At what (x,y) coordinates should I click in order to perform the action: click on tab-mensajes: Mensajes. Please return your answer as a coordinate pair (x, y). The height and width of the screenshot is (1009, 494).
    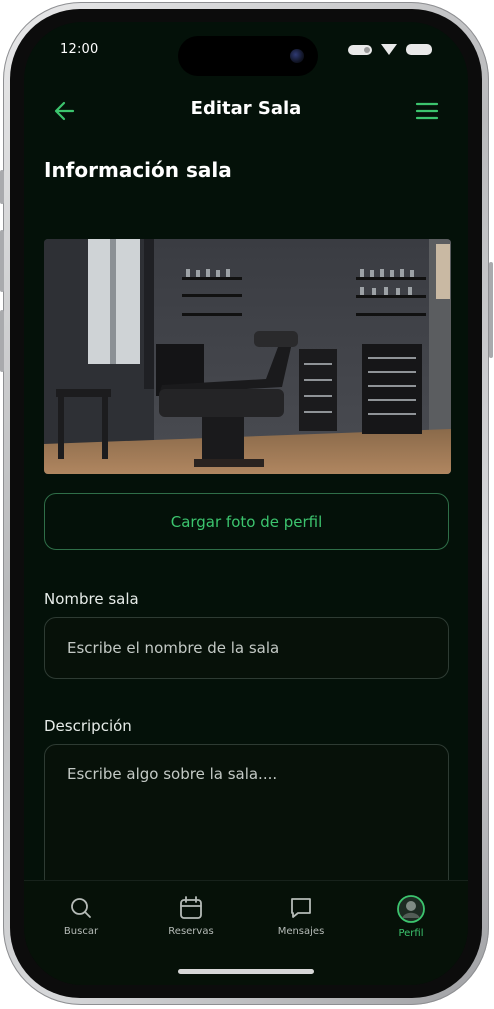
    Looking at the image, I should click on (301, 916).